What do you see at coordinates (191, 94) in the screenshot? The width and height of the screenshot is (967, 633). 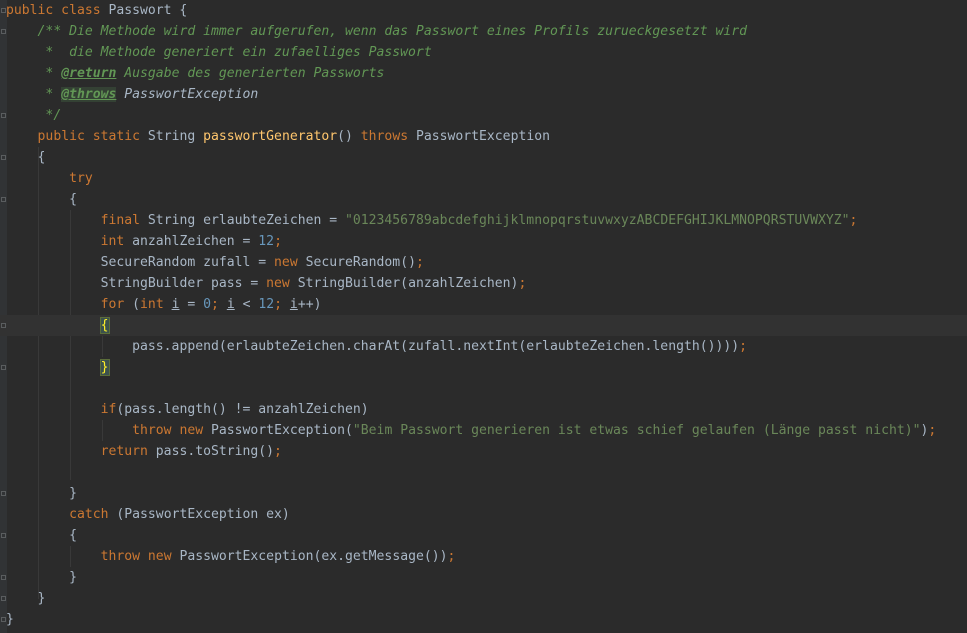 I see `javadoc-reference: PasswortException` at bounding box center [191, 94].